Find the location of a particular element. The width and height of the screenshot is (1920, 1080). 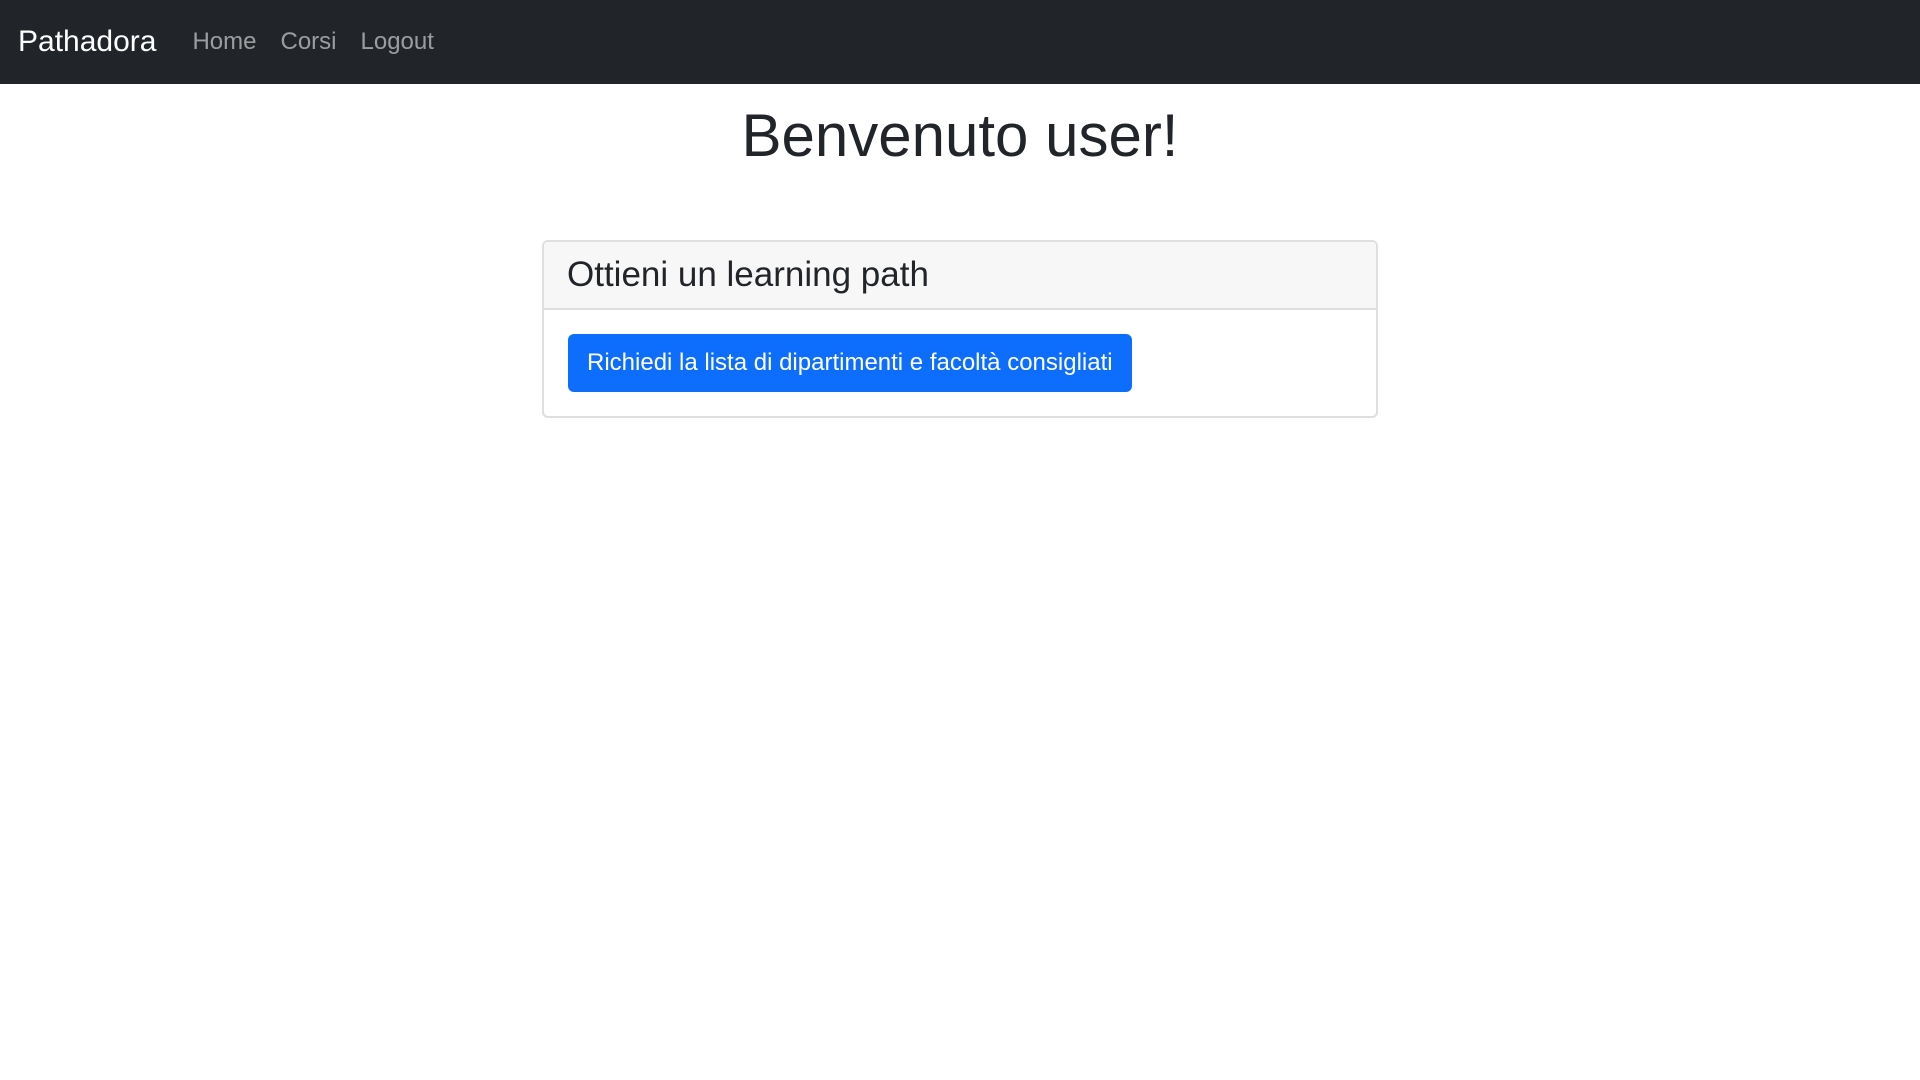

page-title: Benvenuto user! is located at coordinates (960, 135).